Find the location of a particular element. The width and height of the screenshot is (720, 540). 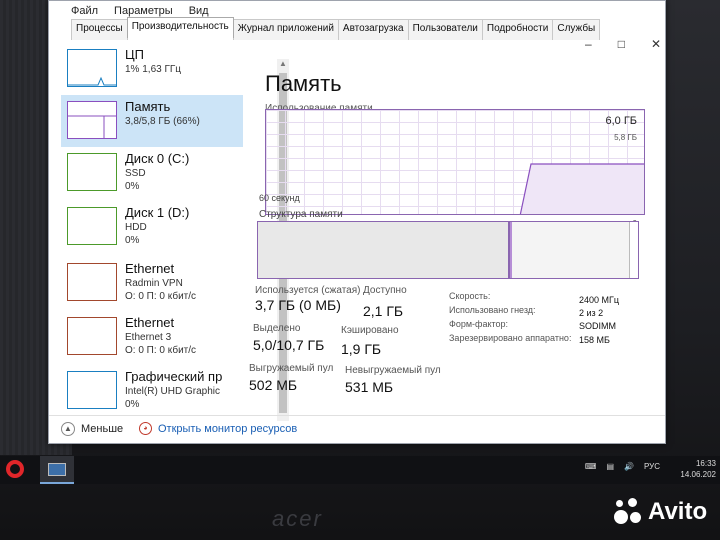

footer-bar: ▲ Меньше ◕ Открыть монитор ресурсов is located at coordinates (357, 429).